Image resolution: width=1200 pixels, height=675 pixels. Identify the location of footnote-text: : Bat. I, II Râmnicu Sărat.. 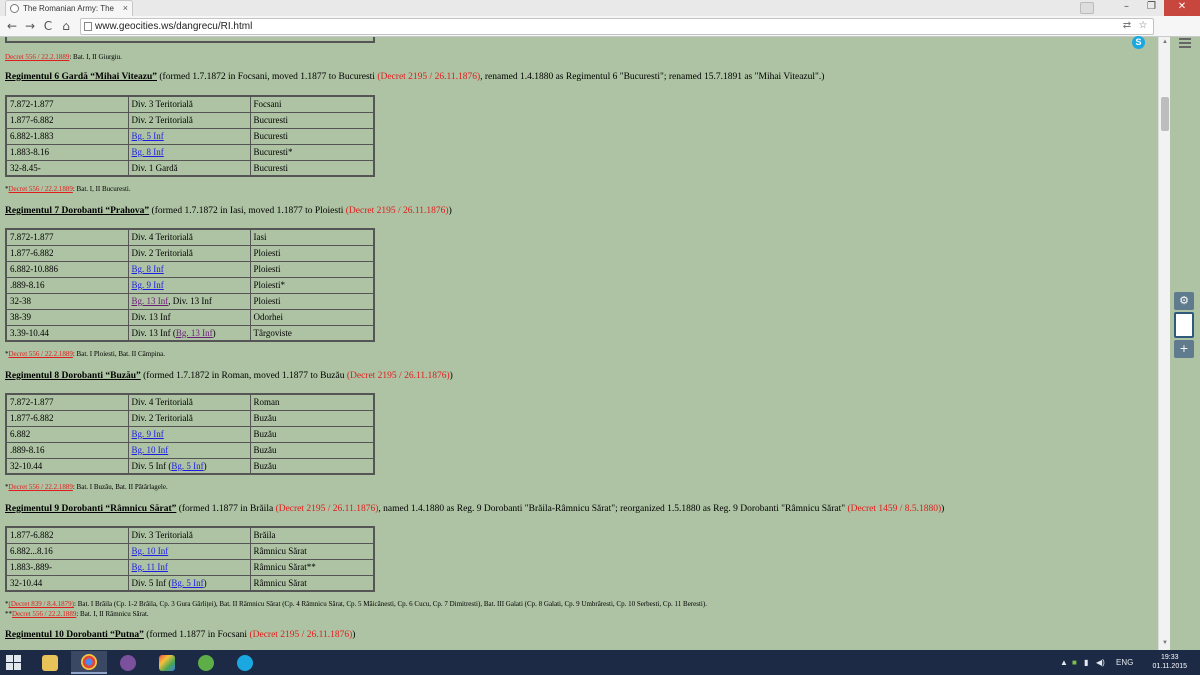
(112, 614).